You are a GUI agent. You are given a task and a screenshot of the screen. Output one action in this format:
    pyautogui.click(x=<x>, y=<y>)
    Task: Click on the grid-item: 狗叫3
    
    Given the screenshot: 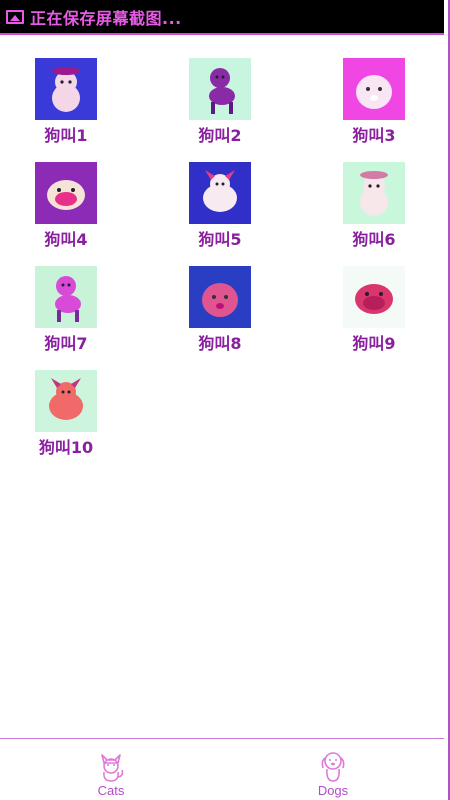 What is the action you would take?
    pyautogui.click(x=374, y=102)
    